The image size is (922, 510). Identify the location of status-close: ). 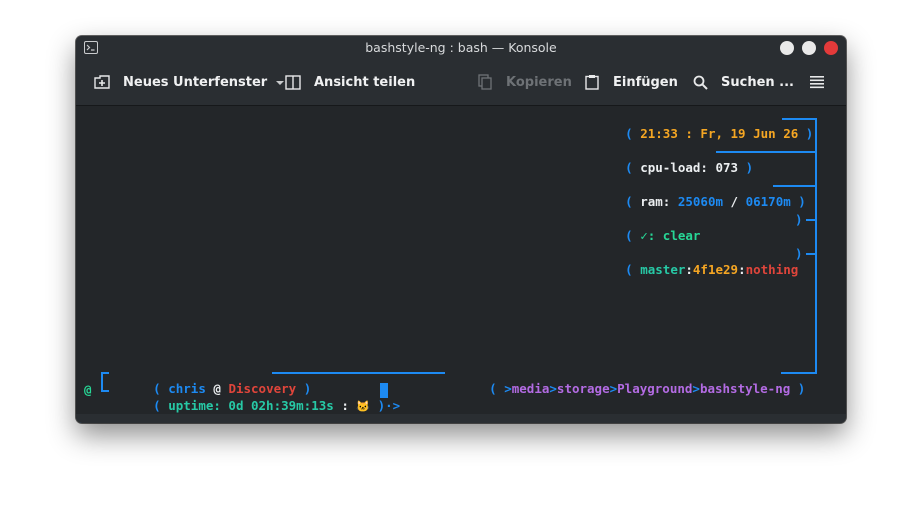
(799, 219).